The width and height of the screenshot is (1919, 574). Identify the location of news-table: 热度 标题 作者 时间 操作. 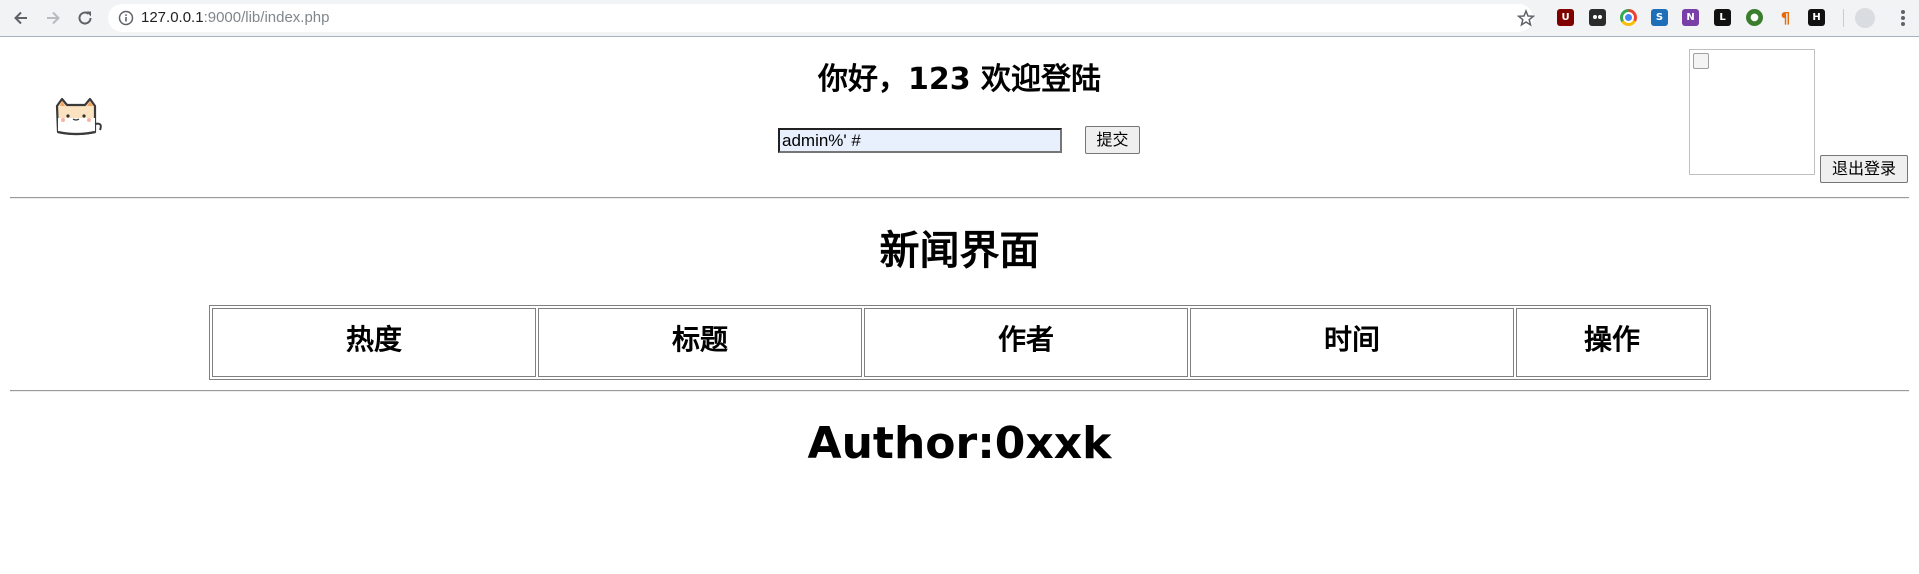
(960, 342).